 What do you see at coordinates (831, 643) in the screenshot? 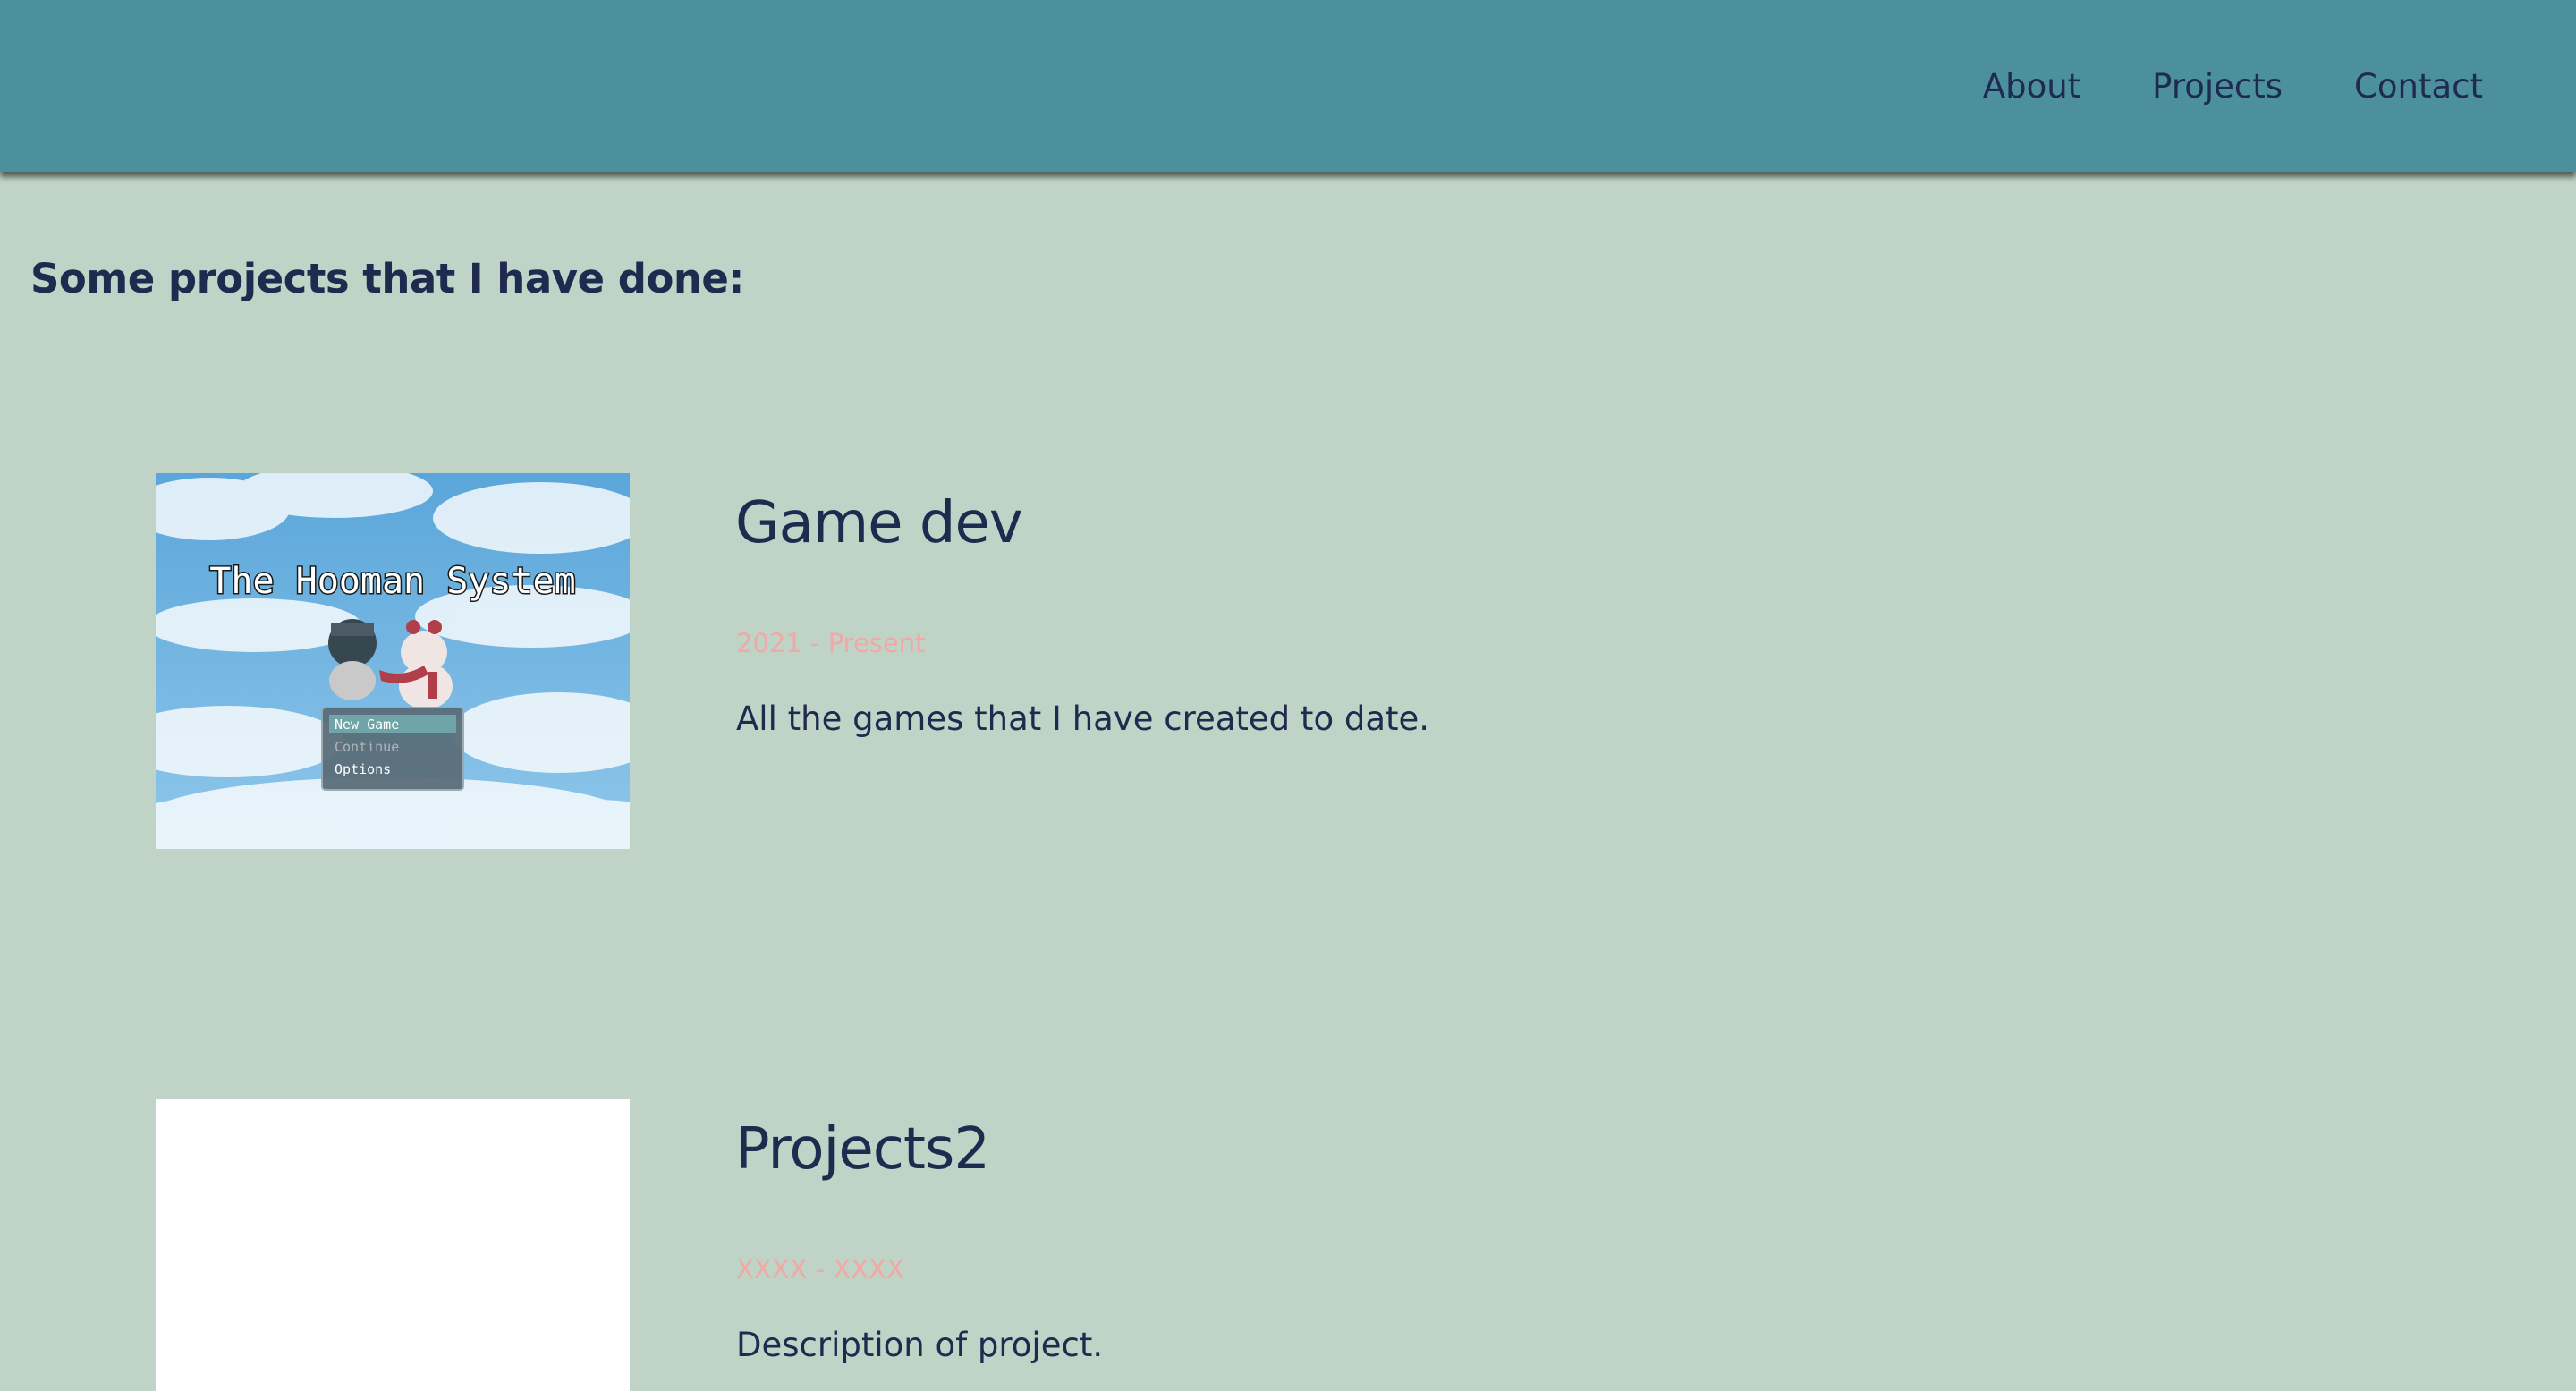
I see `project-dates: 2021 - Present` at bounding box center [831, 643].